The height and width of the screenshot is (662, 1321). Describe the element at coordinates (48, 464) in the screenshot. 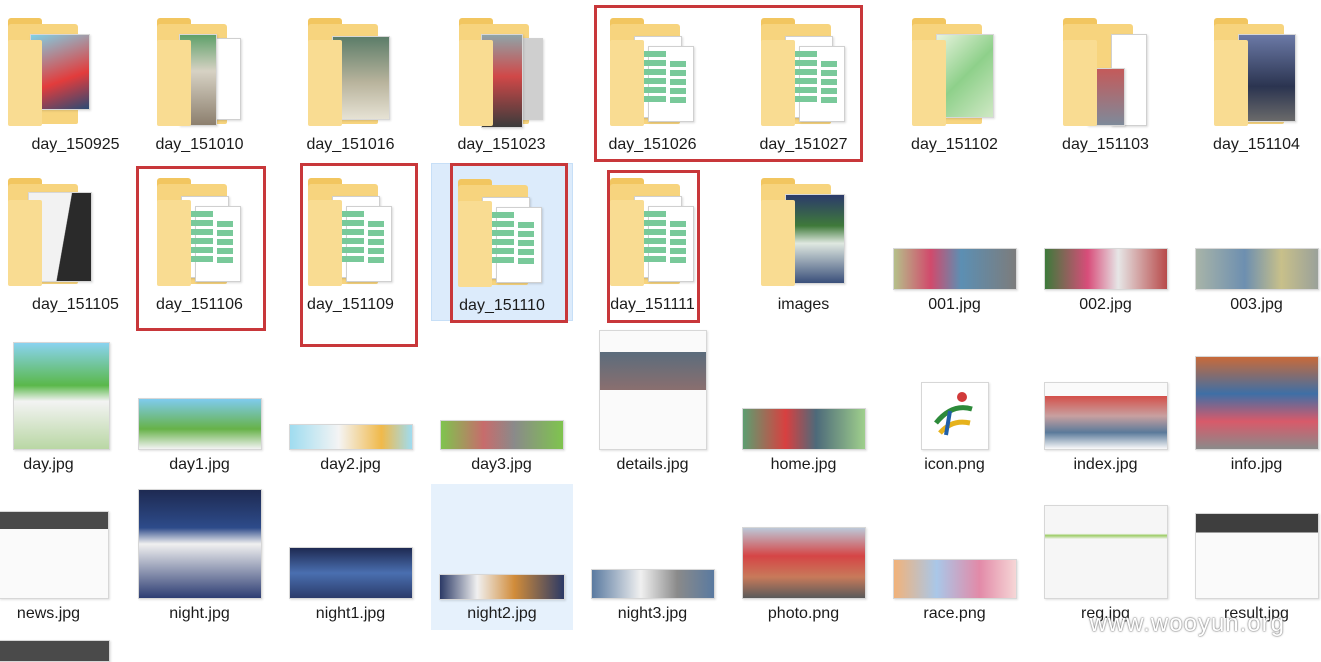

I see `item-label: day.jpg` at that location.